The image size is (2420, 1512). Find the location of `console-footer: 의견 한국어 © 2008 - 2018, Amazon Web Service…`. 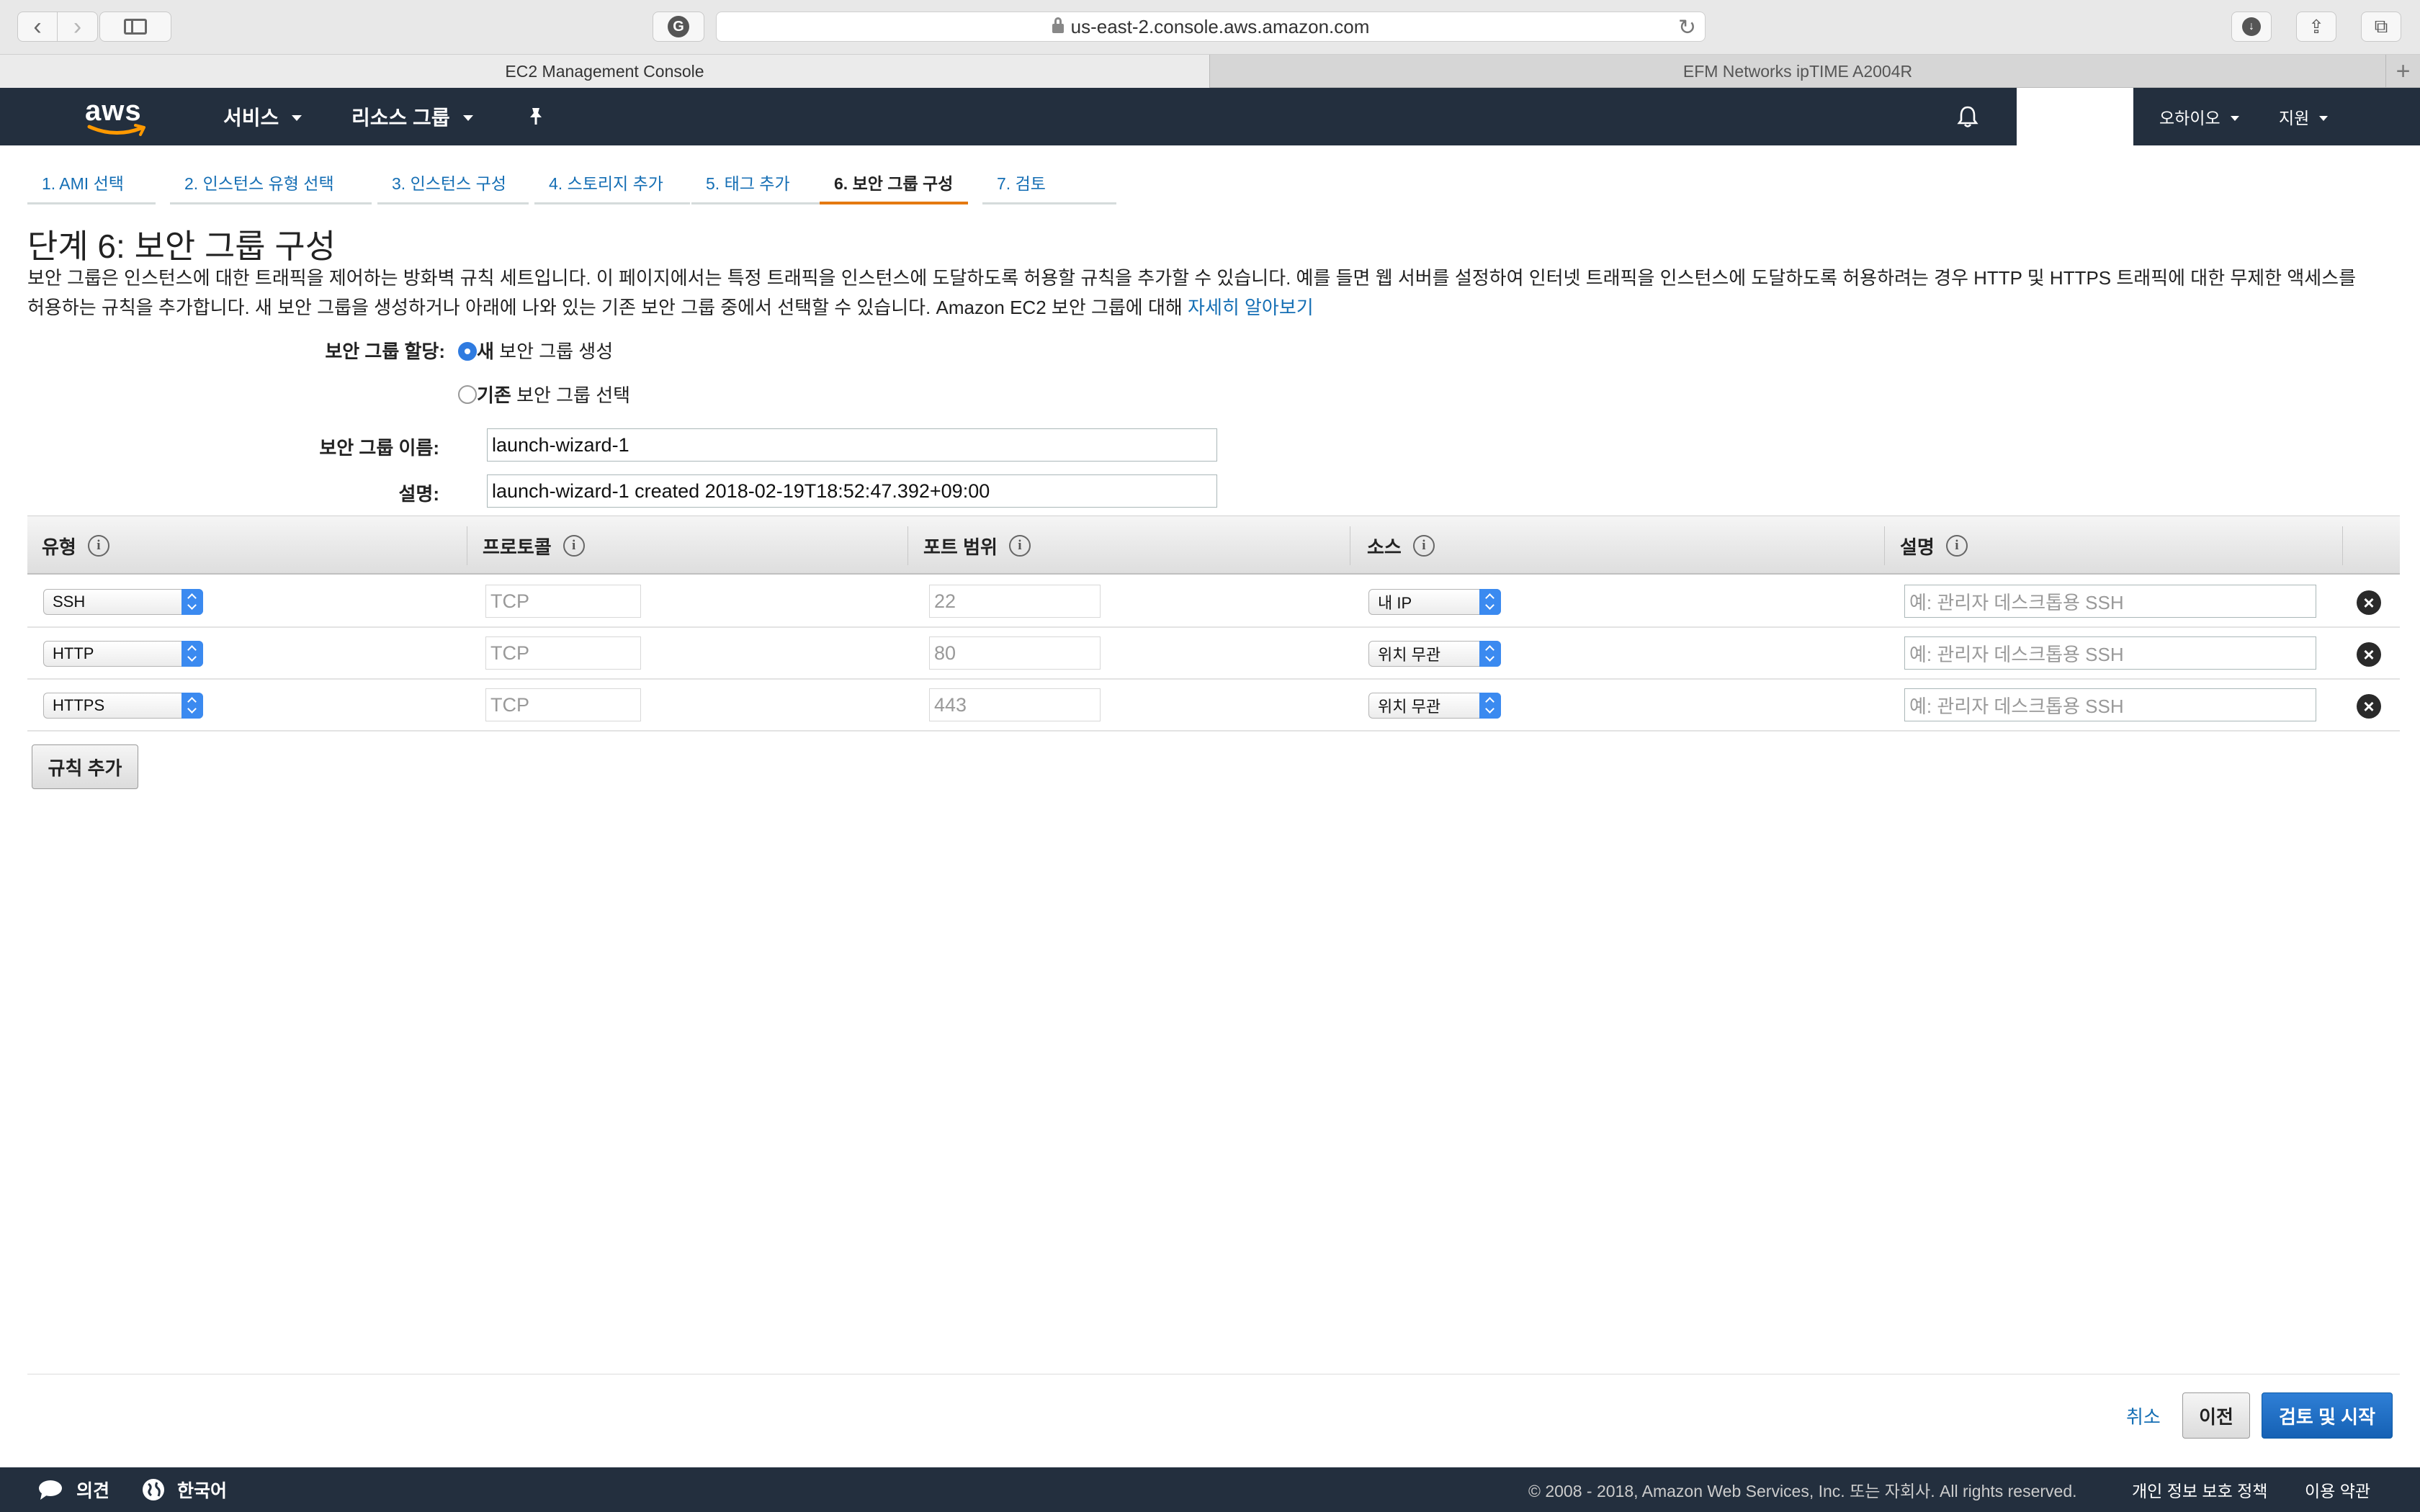

console-footer: 의견 한국어 © 2008 - 2018, Amazon Web Service… is located at coordinates (1210, 1489).